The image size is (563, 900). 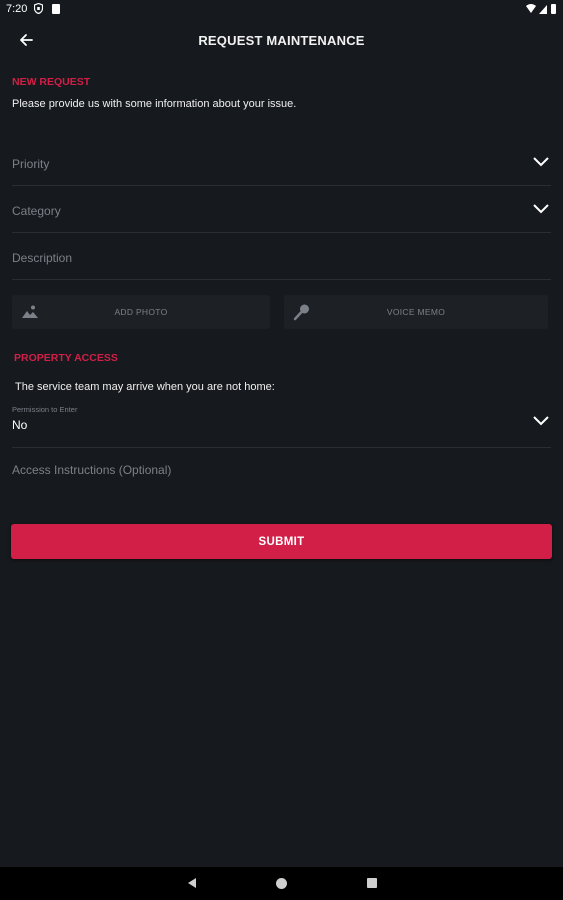 What do you see at coordinates (281, 541) in the screenshot?
I see `submit-button: SUBMIT` at bounding box center [281, 541].